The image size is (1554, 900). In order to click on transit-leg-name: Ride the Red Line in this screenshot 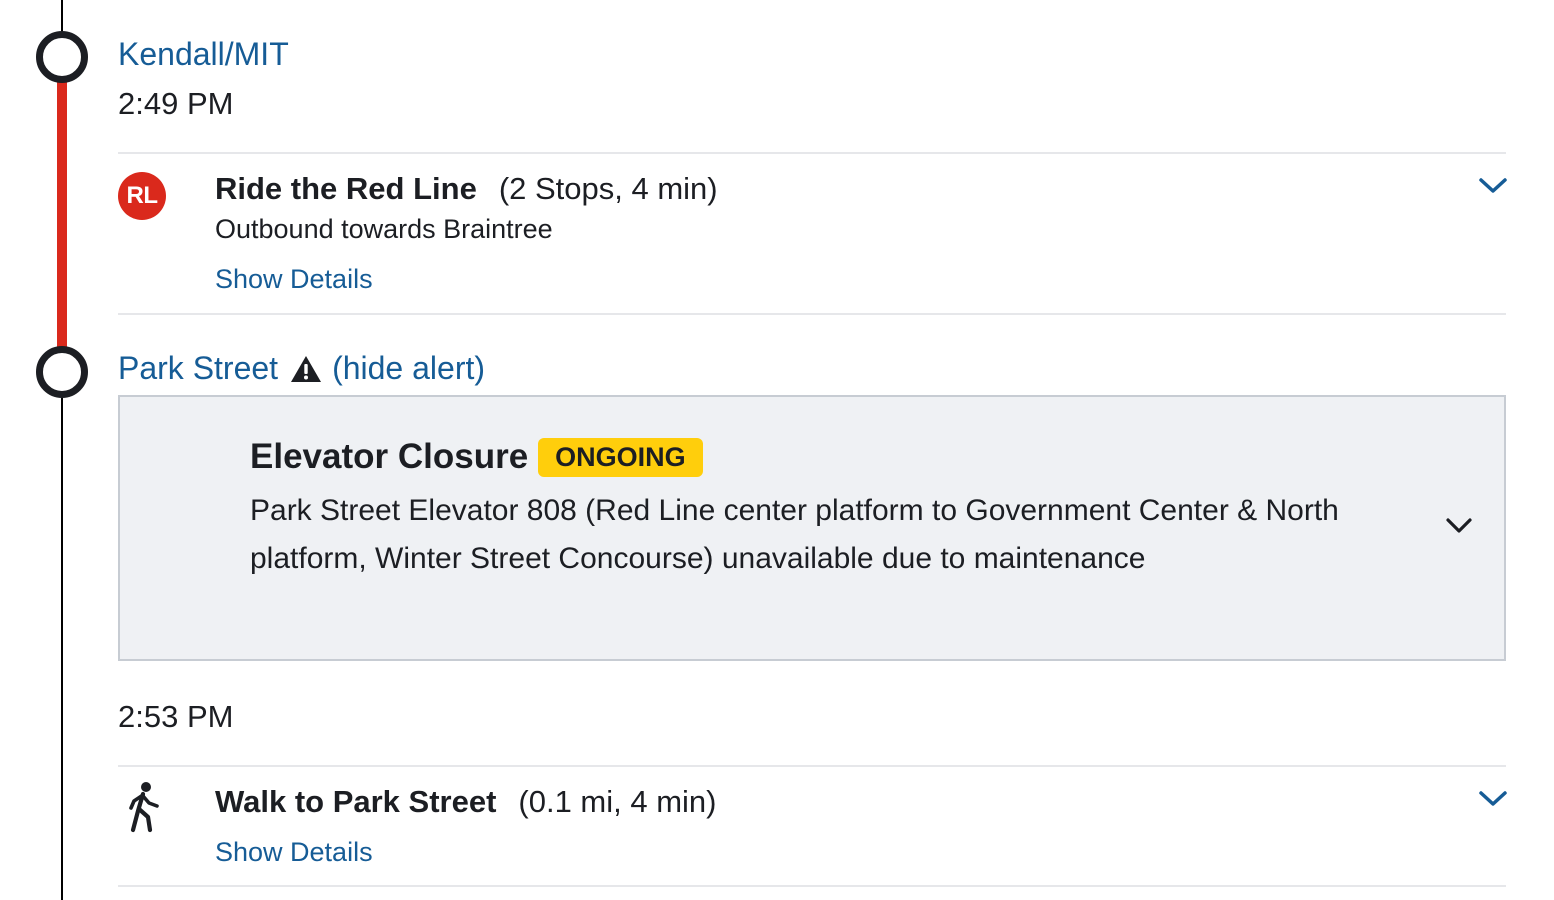, I will do `click(346, 188)`.